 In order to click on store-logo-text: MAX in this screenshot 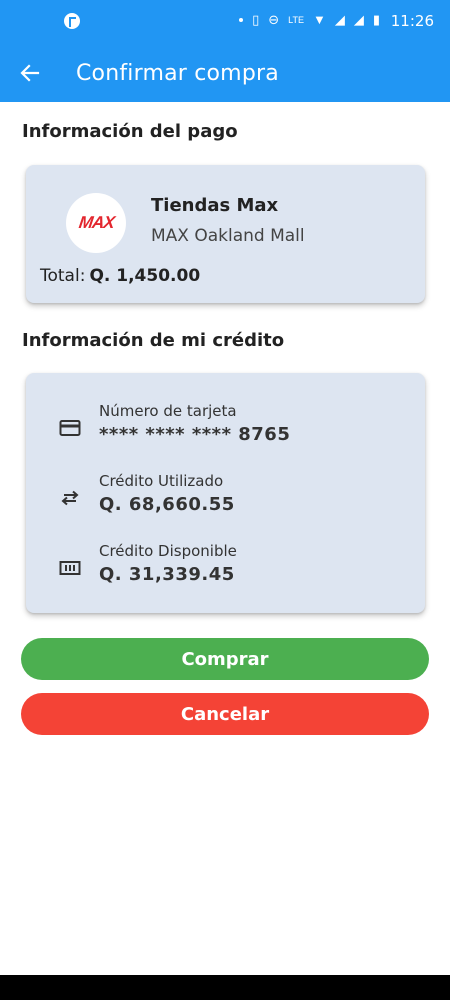, I will do `click(96, 222)`.